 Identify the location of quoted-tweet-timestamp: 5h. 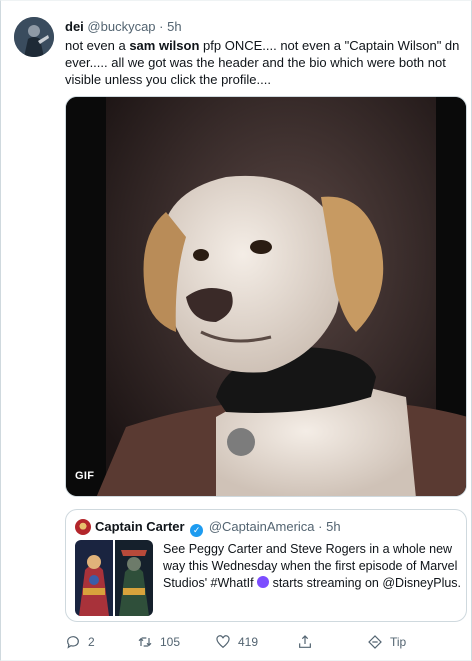
(333, 526).